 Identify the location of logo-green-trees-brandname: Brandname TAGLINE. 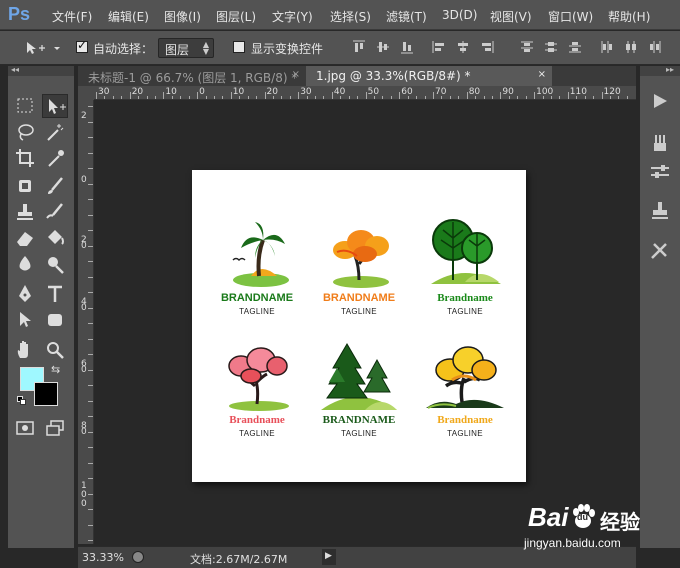
(465, 283).